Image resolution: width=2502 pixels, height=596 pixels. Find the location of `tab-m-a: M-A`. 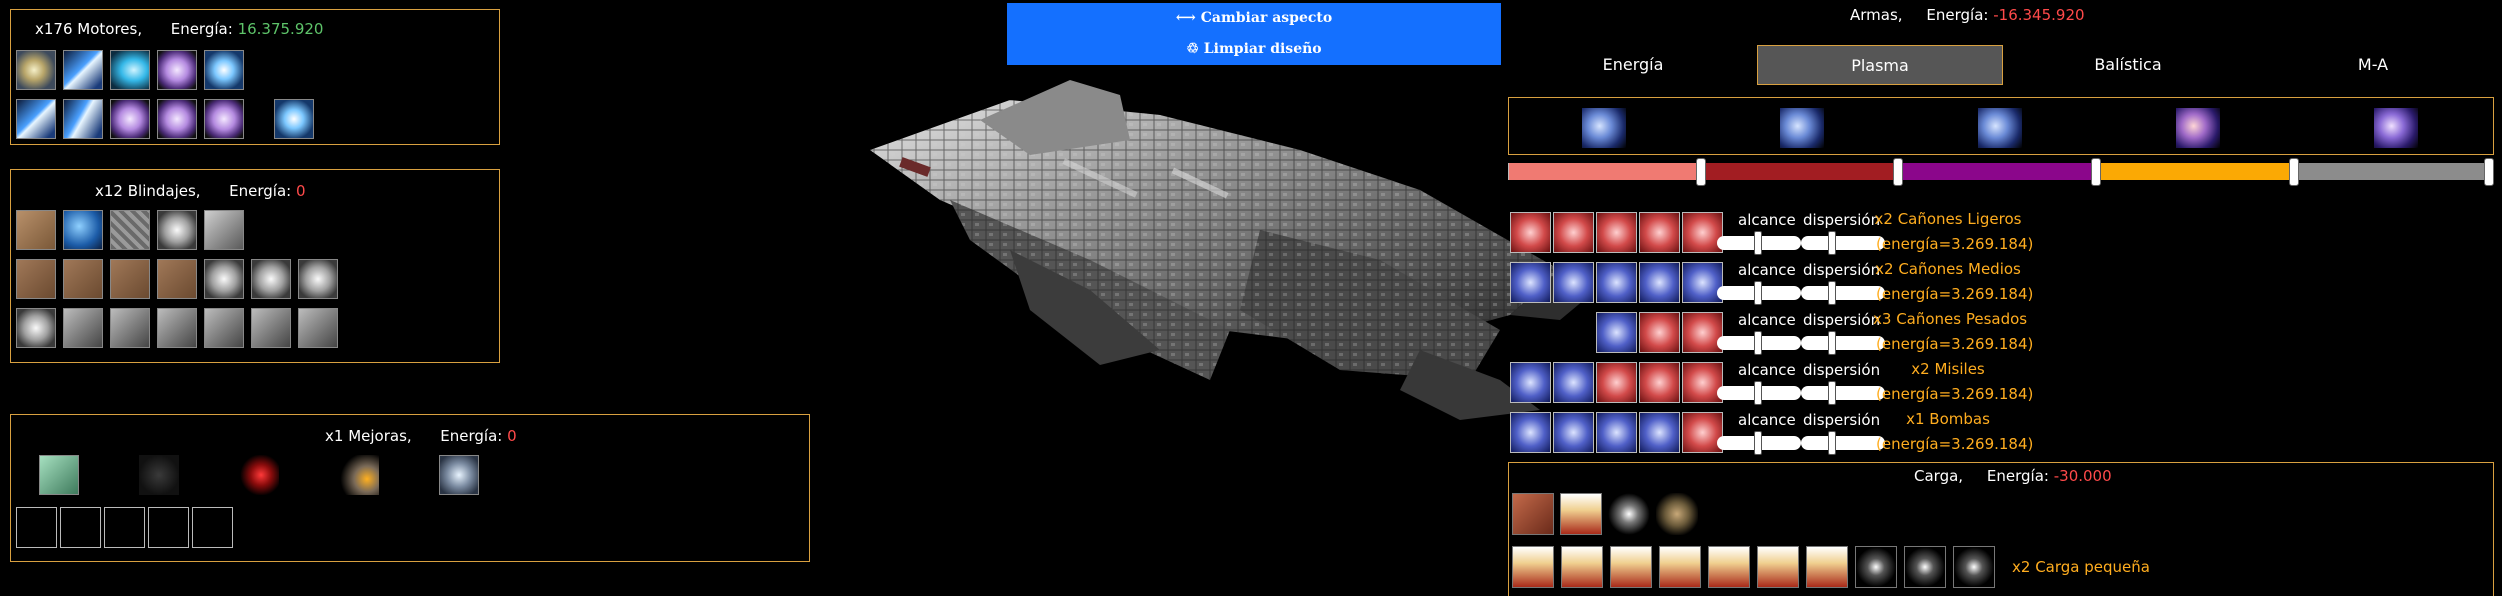

tab-m-a: M-A is located at coordinates (2373, 65).